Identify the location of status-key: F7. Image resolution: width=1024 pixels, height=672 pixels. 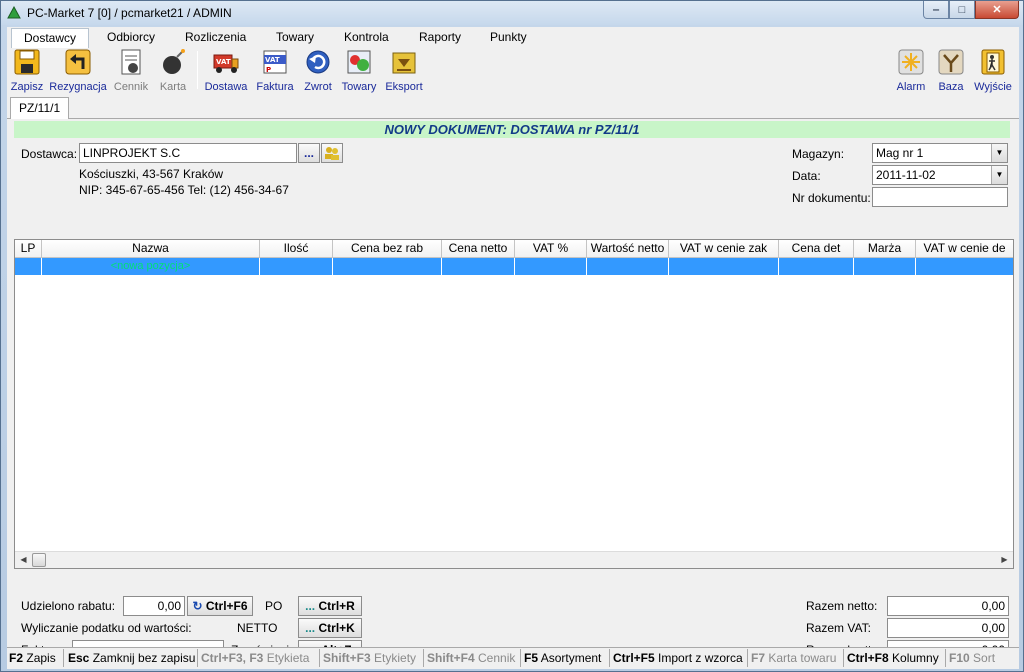
(758, 658).